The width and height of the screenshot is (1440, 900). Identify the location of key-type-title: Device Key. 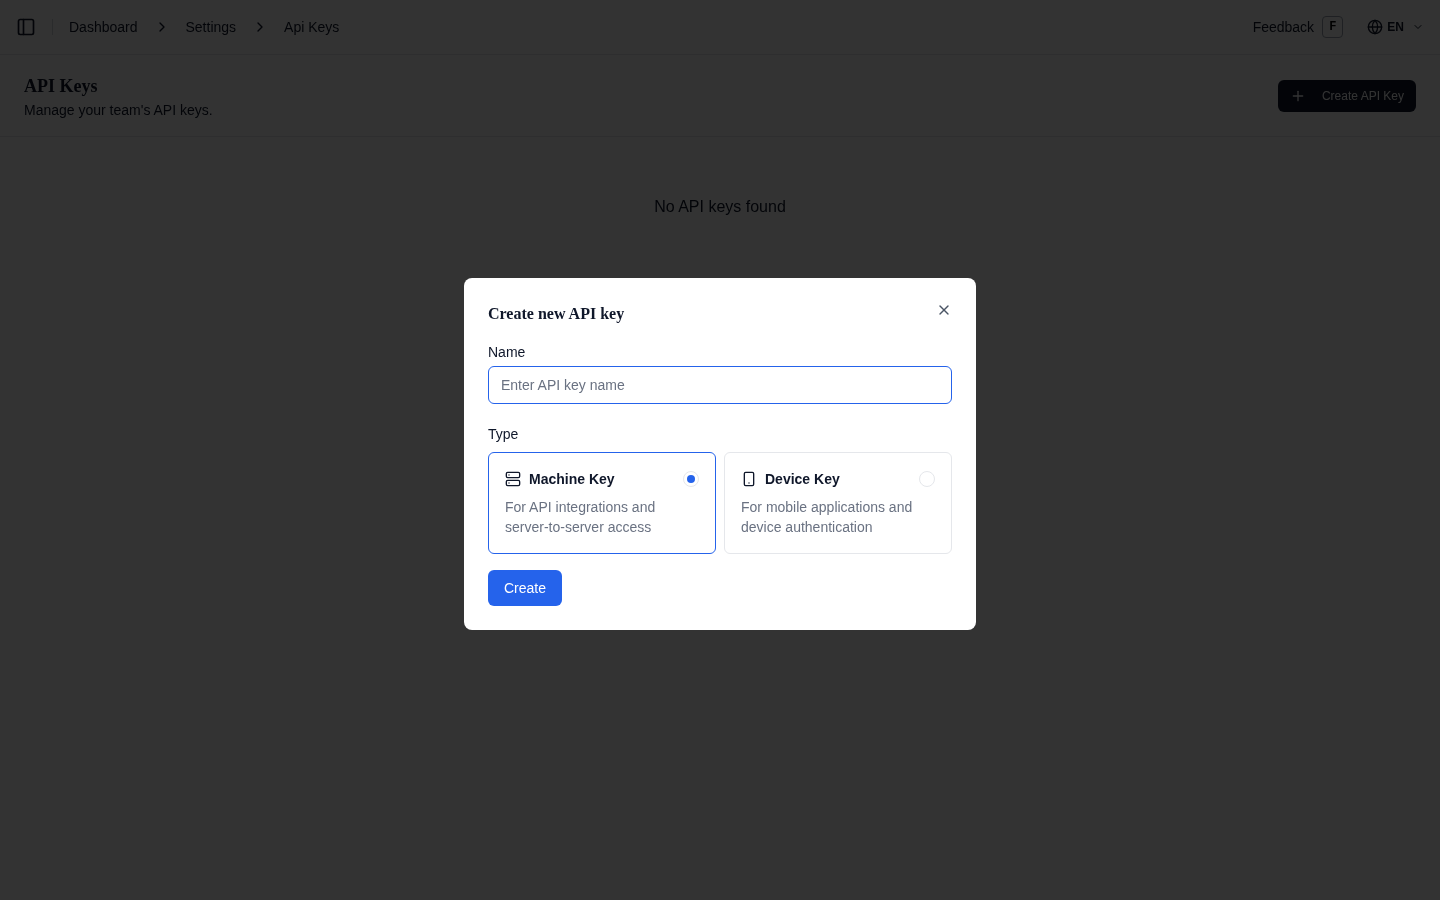
(802, 479).